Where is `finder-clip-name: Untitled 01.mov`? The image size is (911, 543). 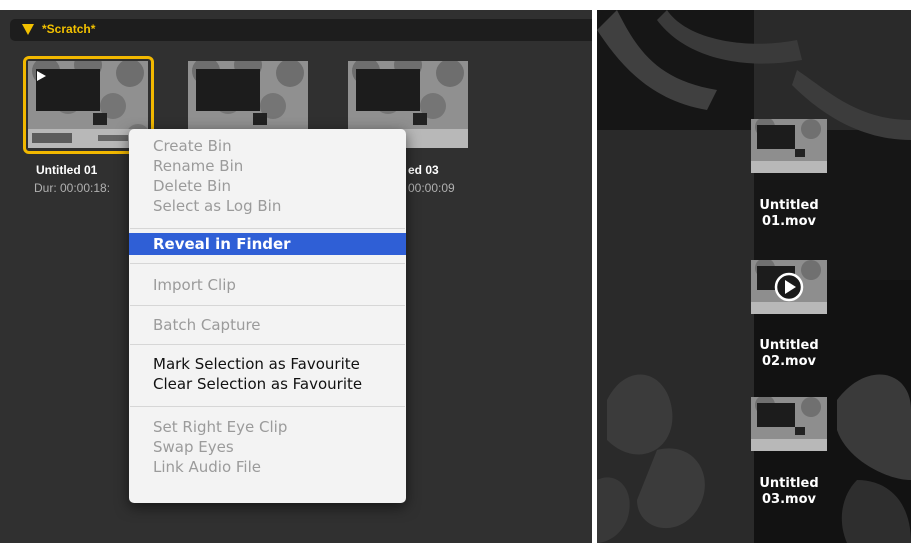 finder-clip-name: Untitled 01.mov is located at coordinates (789, 213).